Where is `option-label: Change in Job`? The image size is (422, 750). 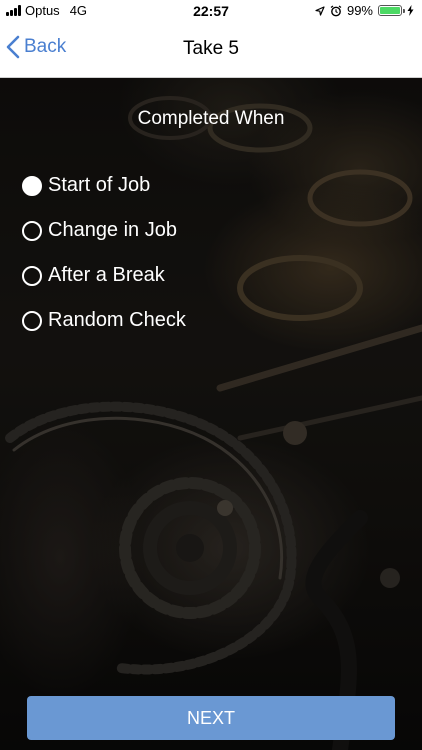
option-label: Change in Job is located at coordinates (112, 230).